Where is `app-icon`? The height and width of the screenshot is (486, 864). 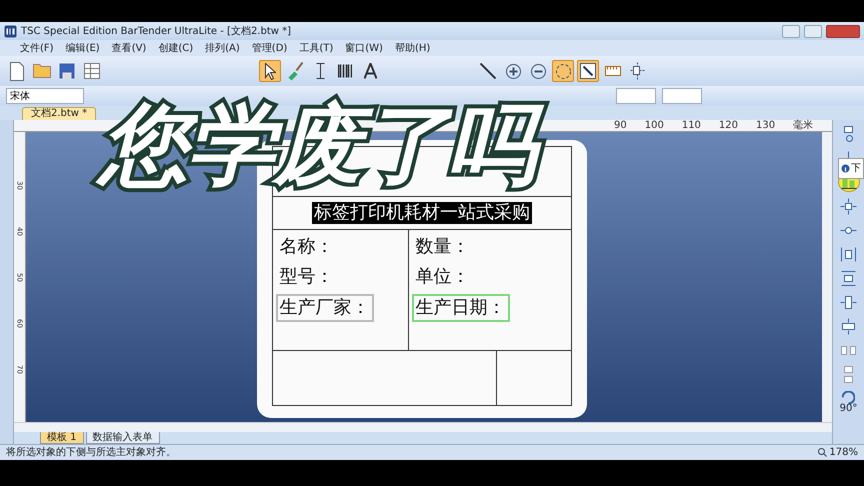
app-icon is located at coordinates (10, 31).